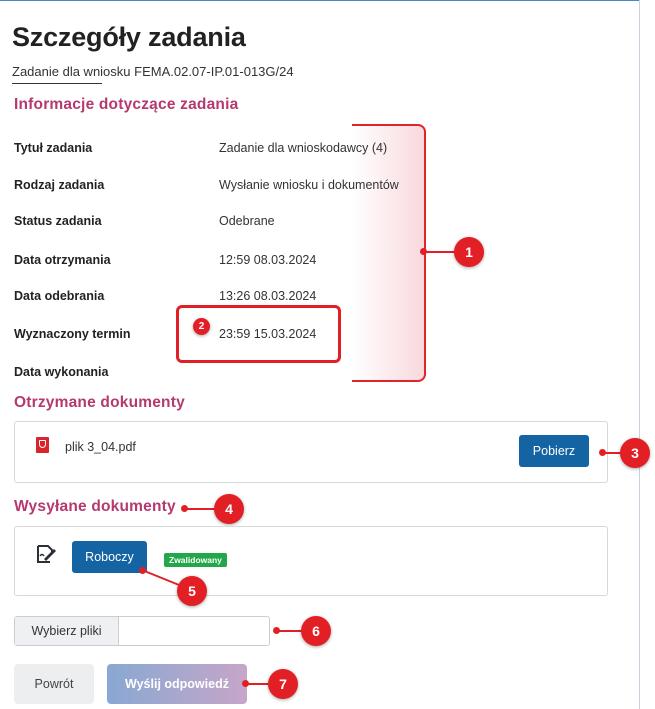 This screenshot has height=709, width=655. I want to click on value-task-status: Odebrane, so click(247, 221).